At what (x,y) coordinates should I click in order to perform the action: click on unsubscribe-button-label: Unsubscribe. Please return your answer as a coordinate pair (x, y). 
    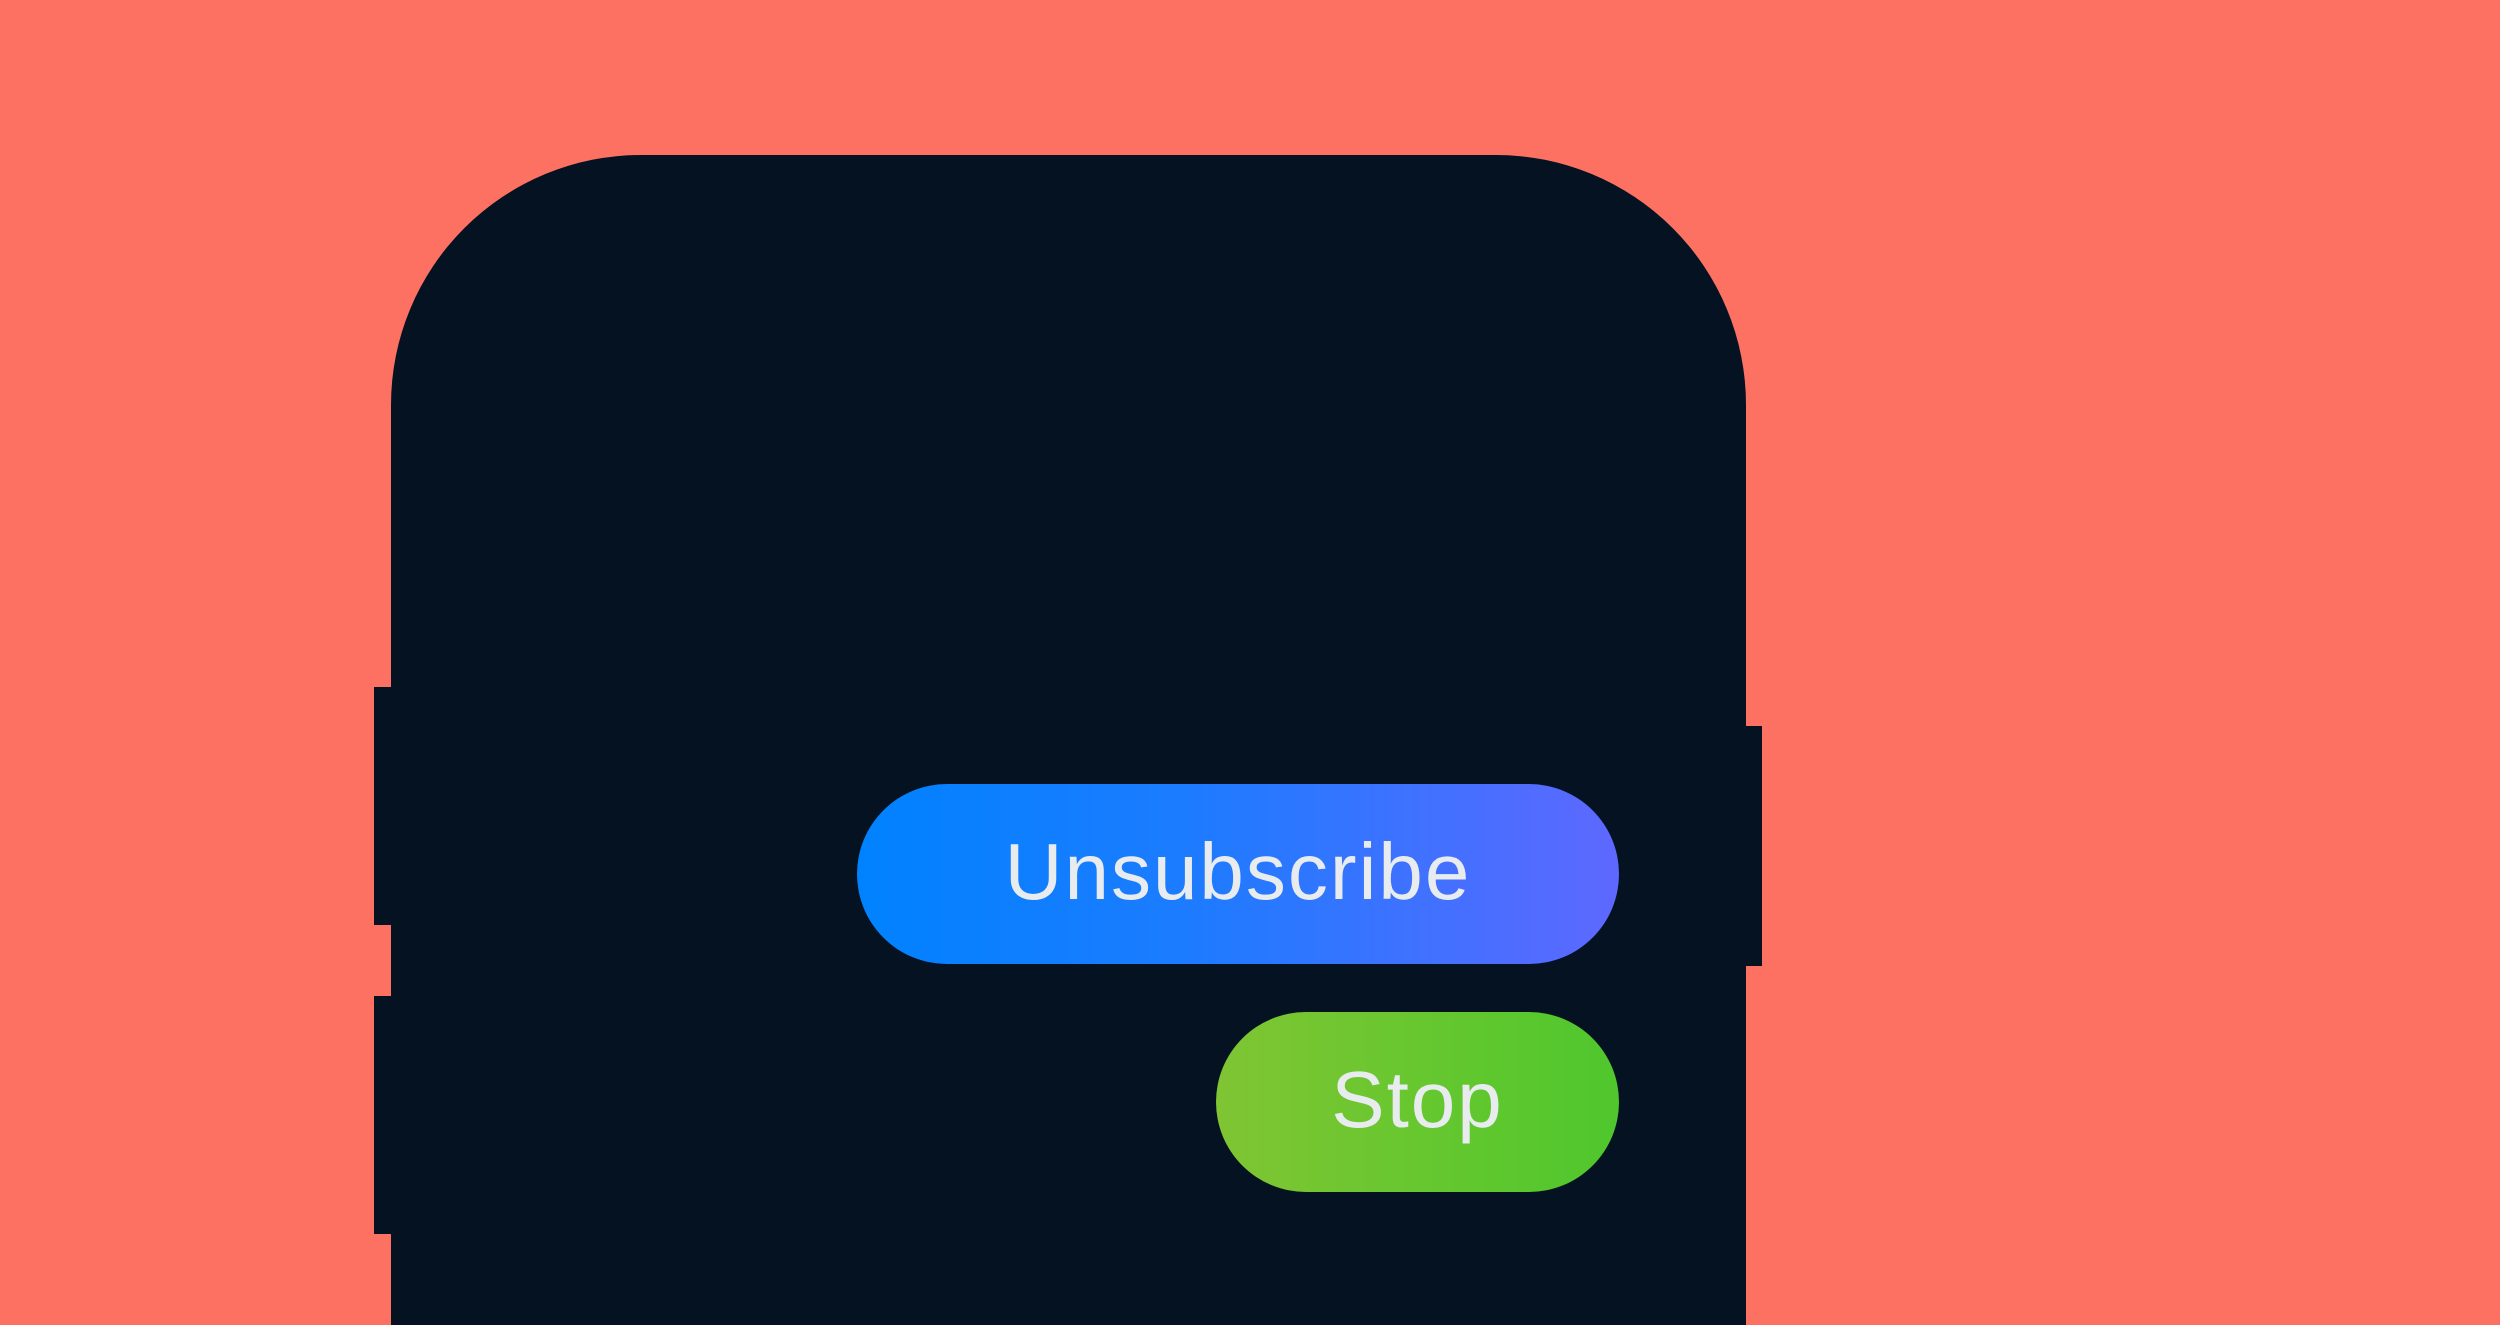
    Looking at the image, I should click on (1238, 871).